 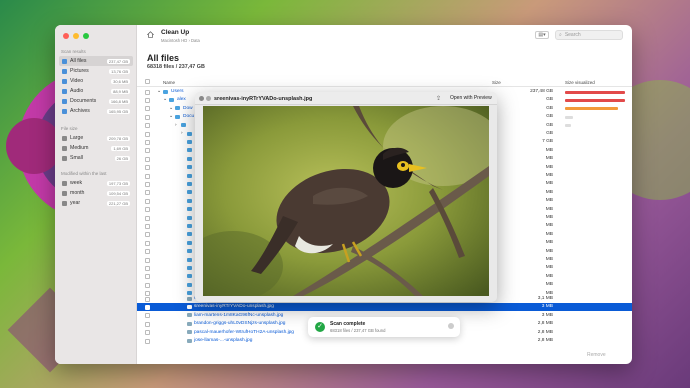 What do you see at coordinates (96, 203) in the screenshot?
I see `sidebar-item-year: year 221,27 GB` at bounding box center [96, 203].